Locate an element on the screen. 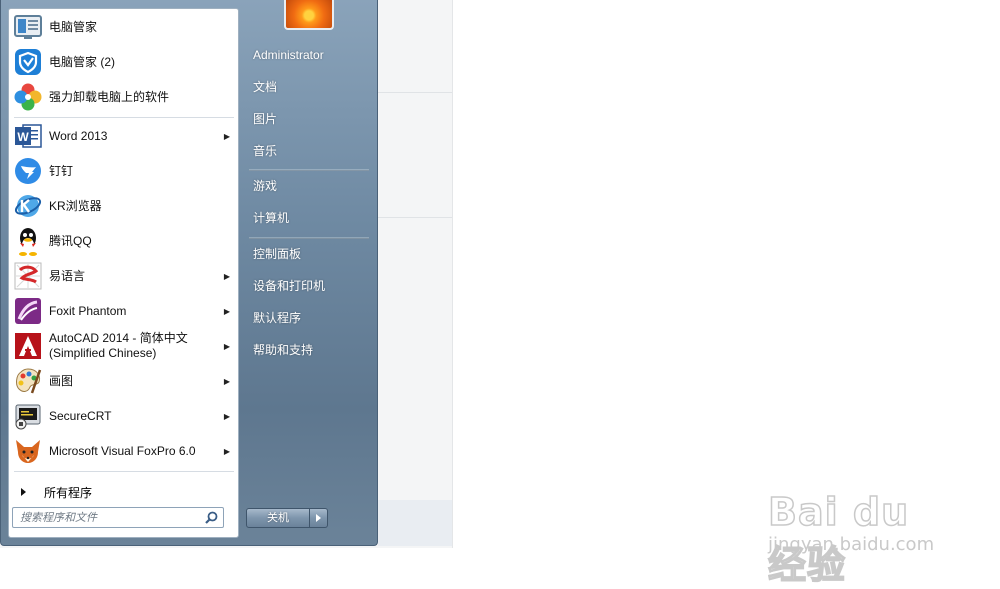 The image size is (1000, 589). user-picture is located at coordinates (309, 15).